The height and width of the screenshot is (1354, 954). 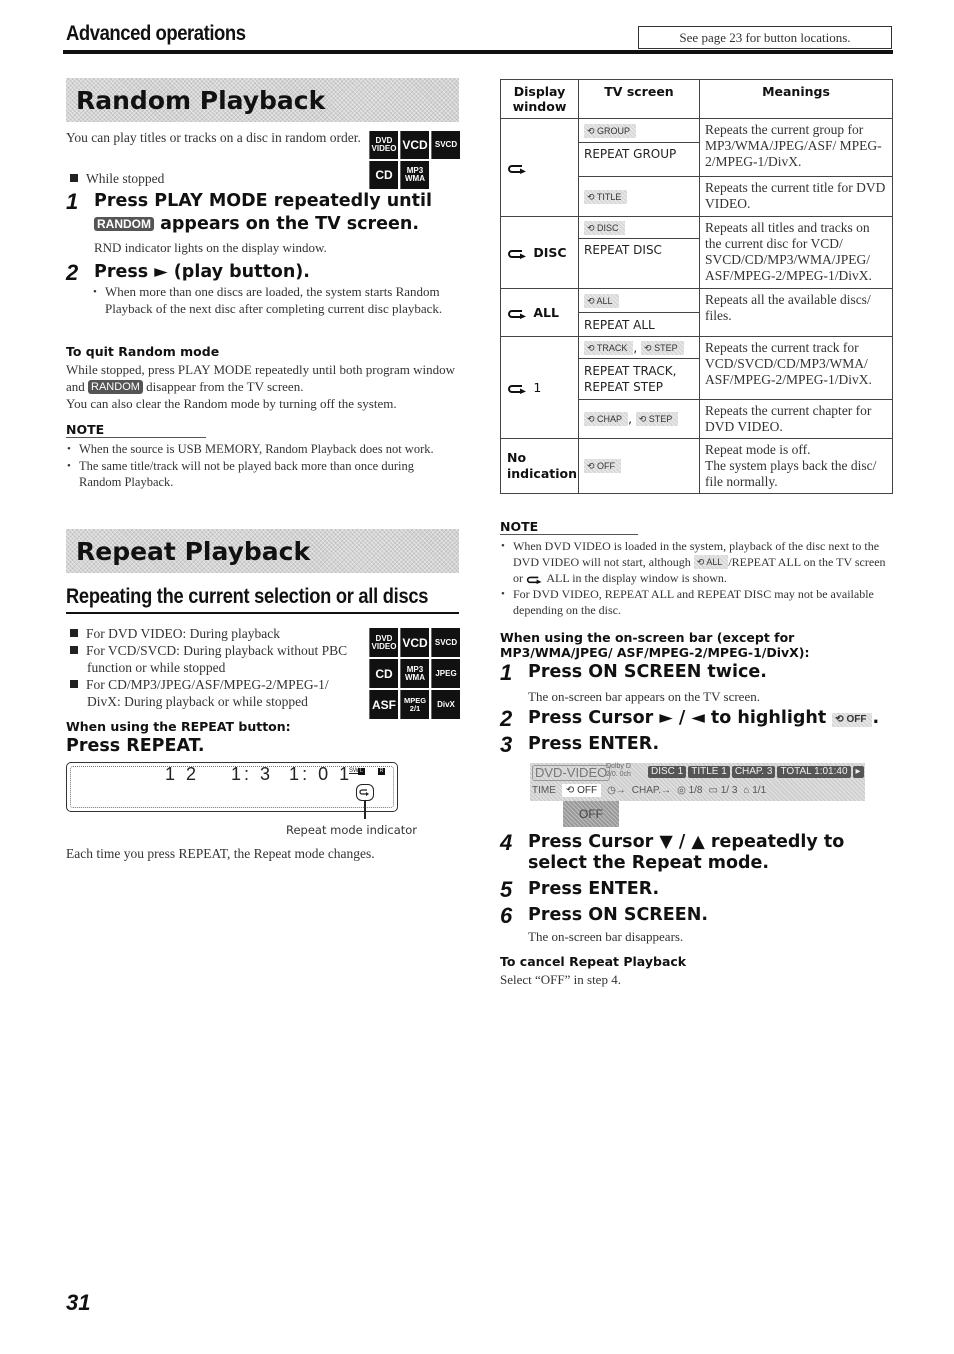 I want to click on display-readout: 1 2 1: 3 1: 0 1, so click(x=259, y=774).